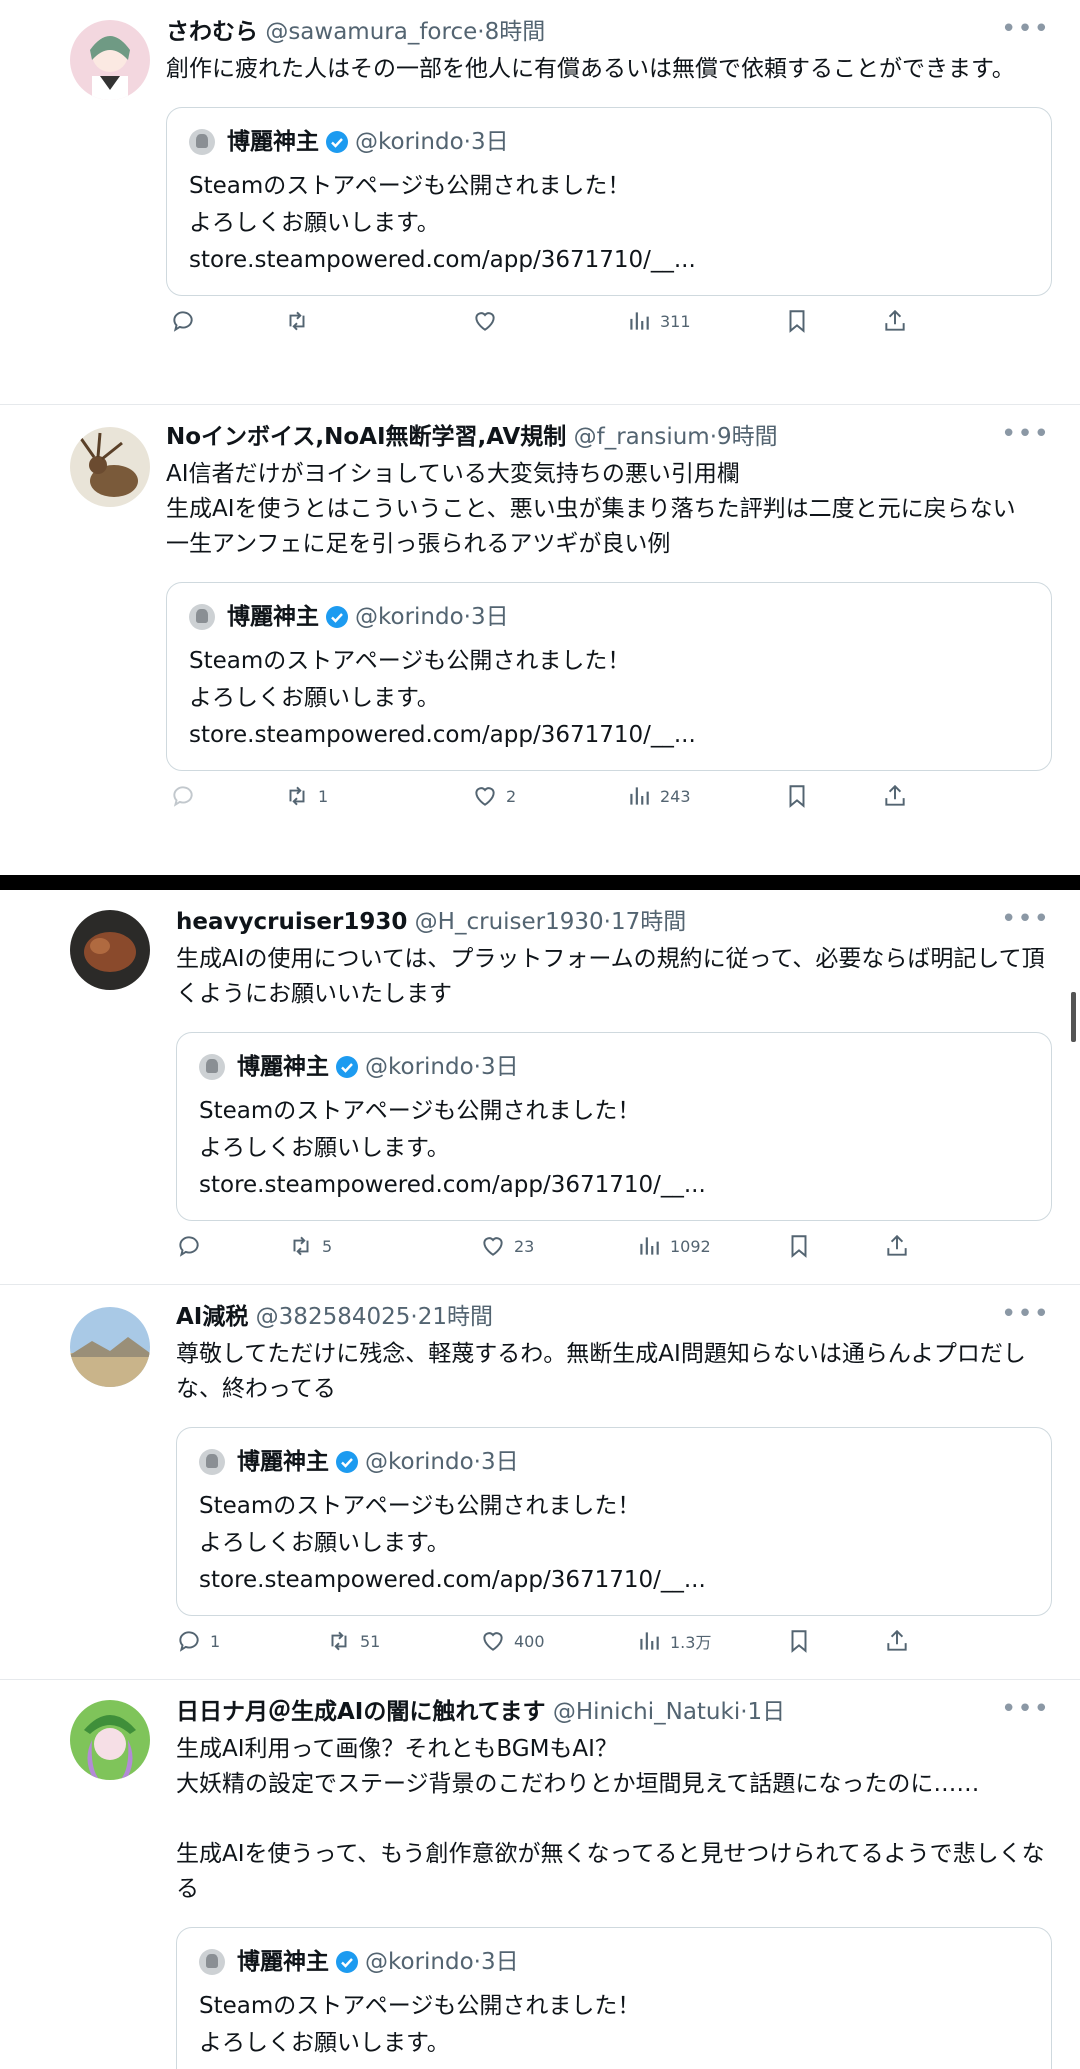 The image size is (1080, 2069). What do you see at coordinates (291, 922) in the screenshot?
I see `author-name: heavycruiser1930` at bounding box center [291, 922].